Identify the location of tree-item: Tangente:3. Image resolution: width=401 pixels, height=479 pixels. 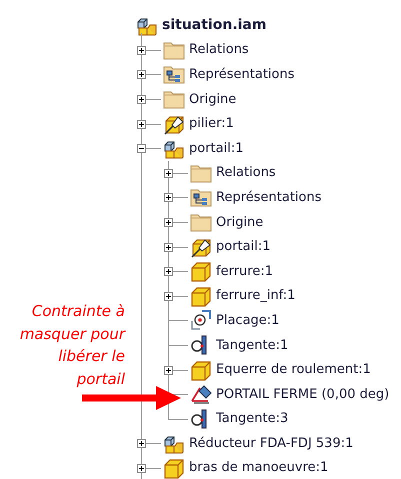
(252, 418).